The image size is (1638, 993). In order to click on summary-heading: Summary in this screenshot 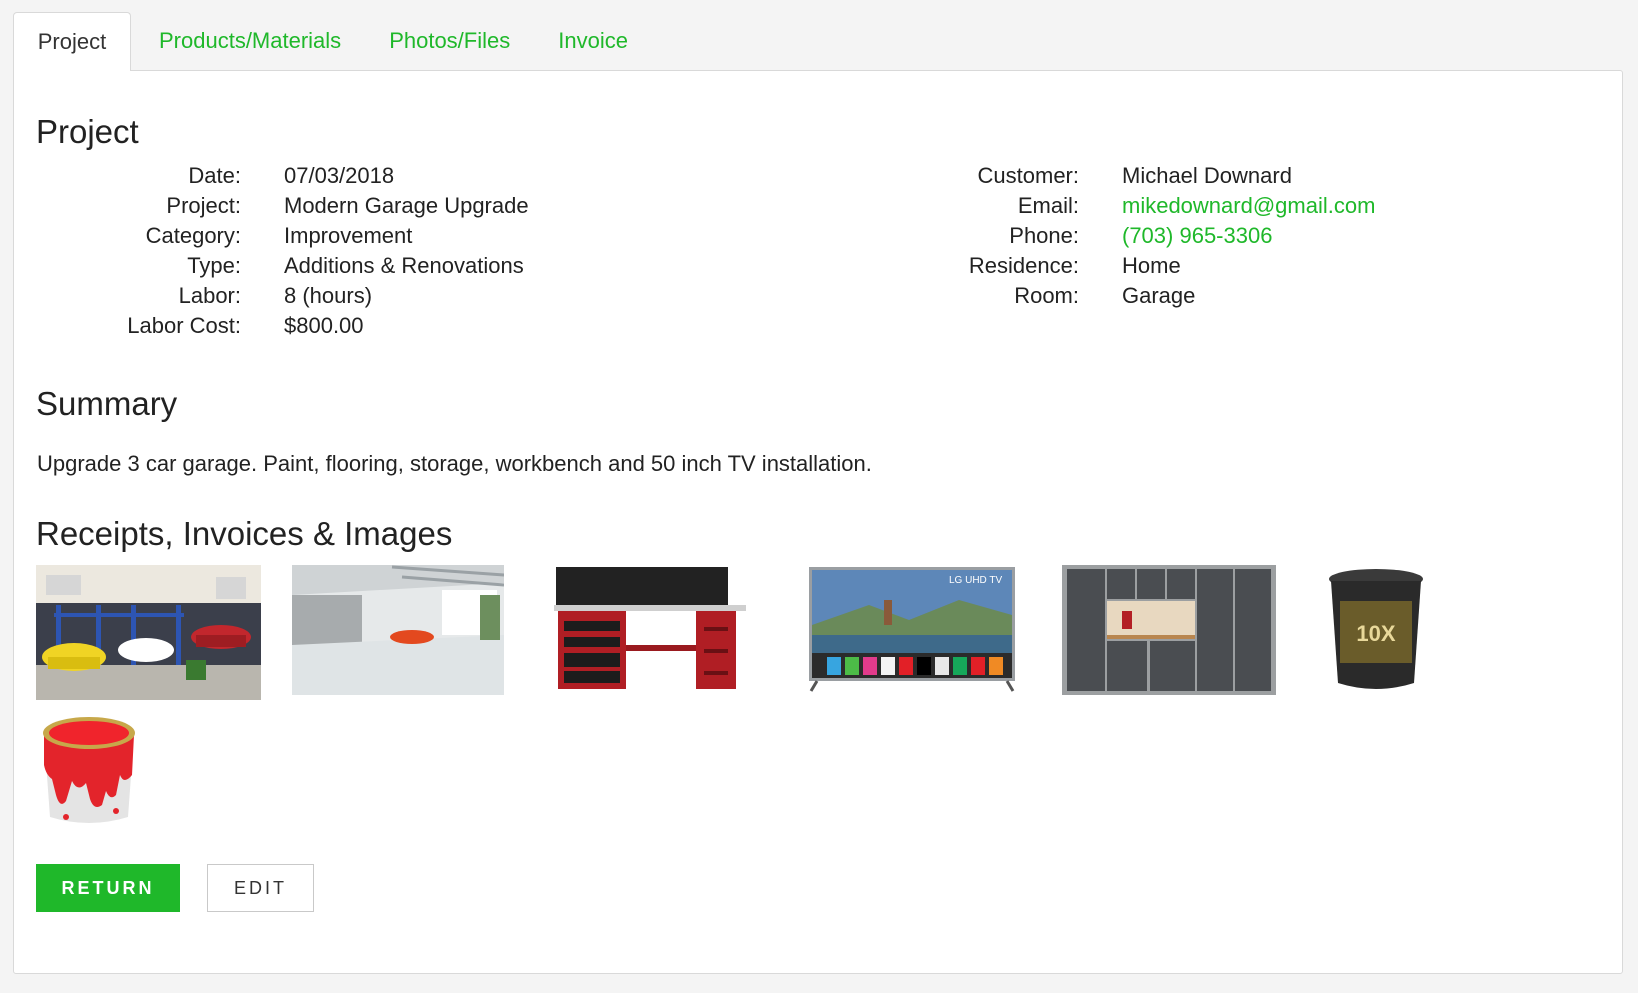, I will do `click(107, 403)`.